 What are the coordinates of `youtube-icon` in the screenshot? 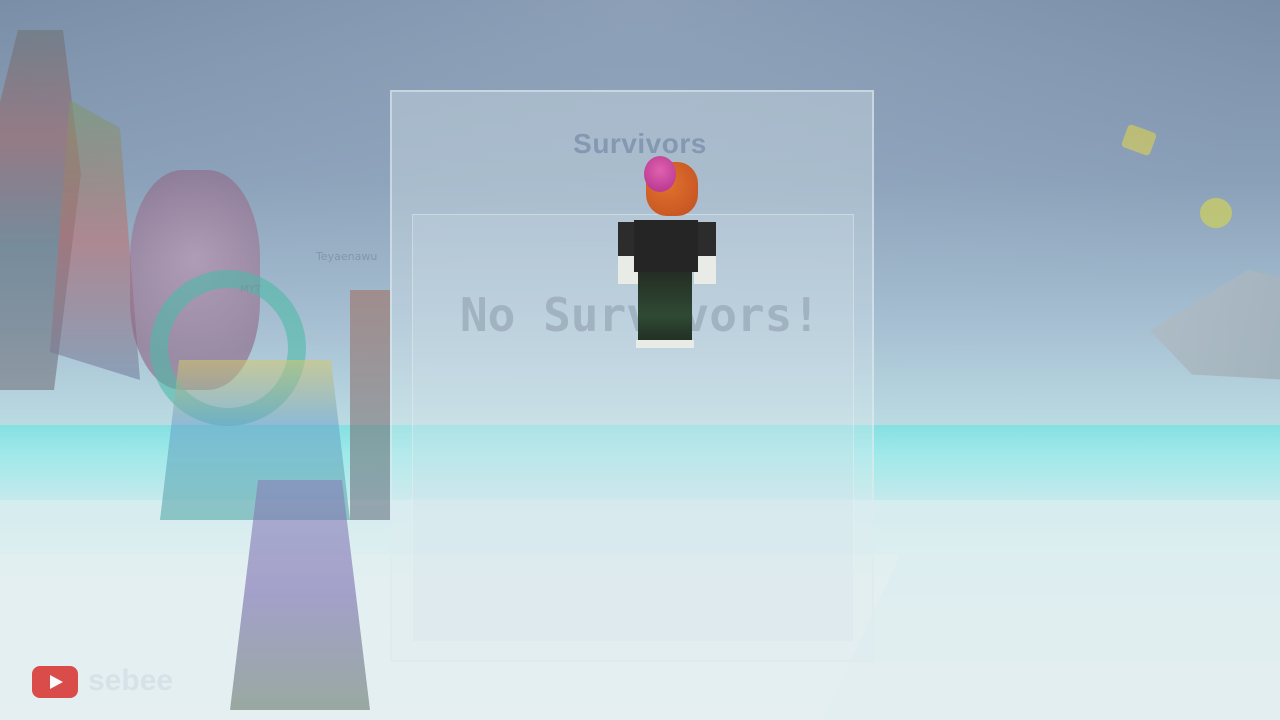 It's located at (55, 682).